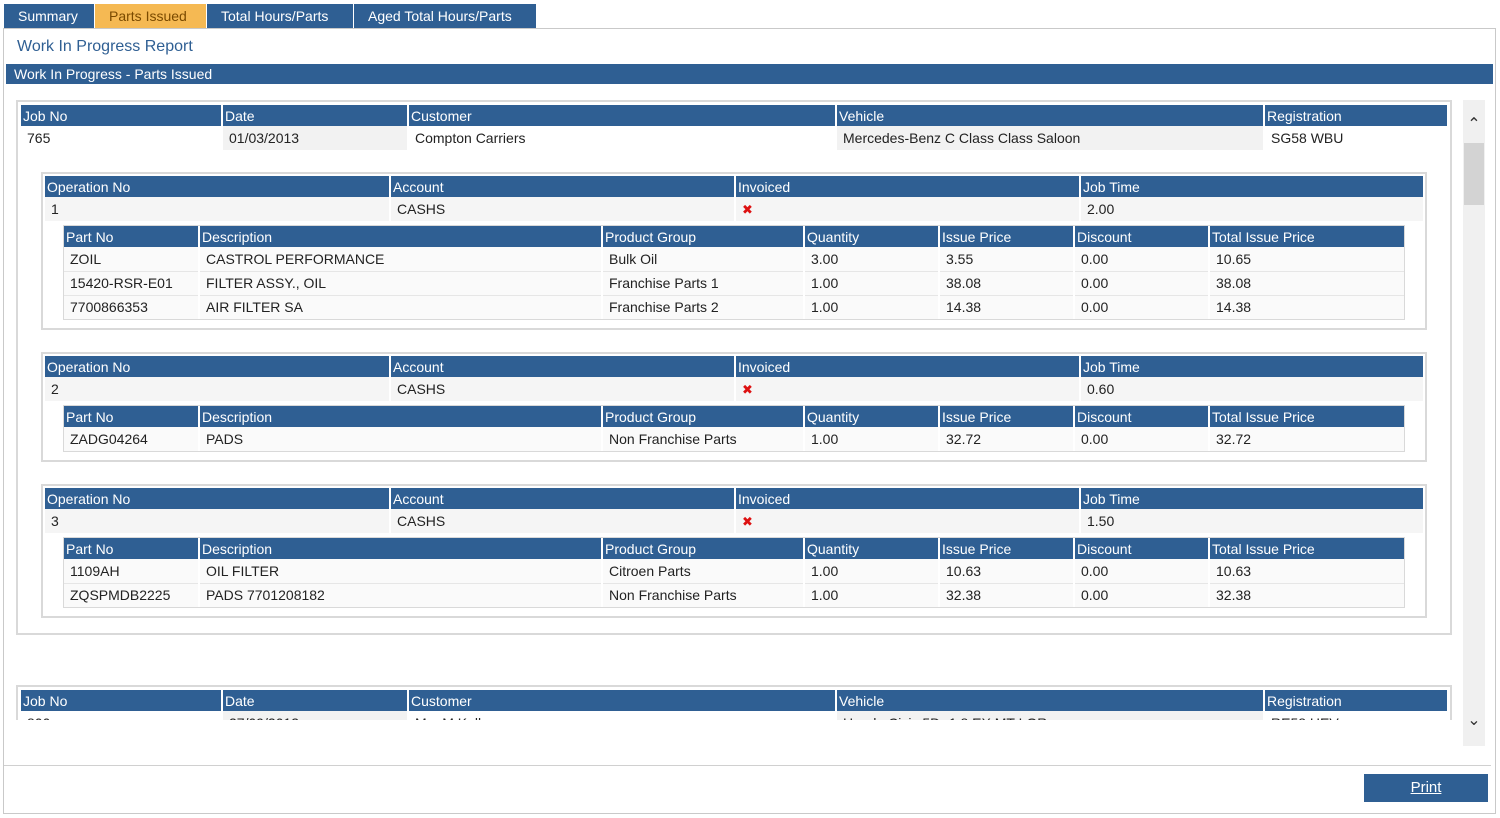 This screenshot has height=818, width=1500. I want to click on part-no: ZADG04264, so click(131, 439).